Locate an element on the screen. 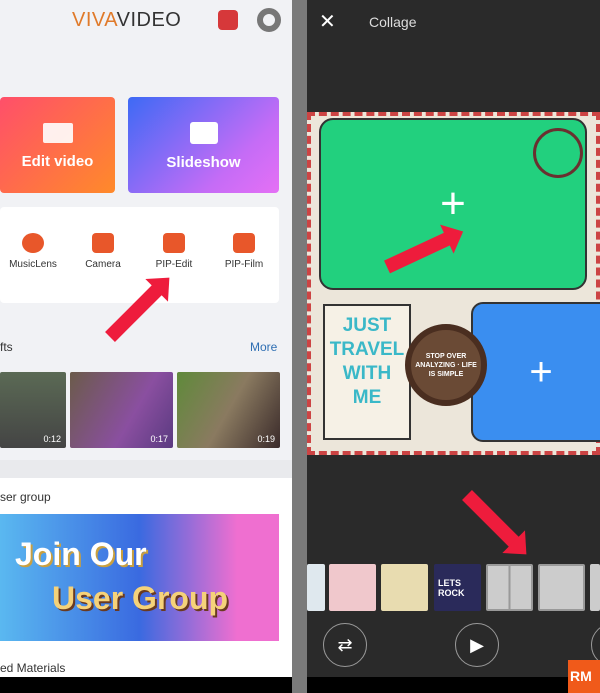 The image size is (600, 693). tool-pip-edit: PIP-Edit is located at coordinates (174, 251).